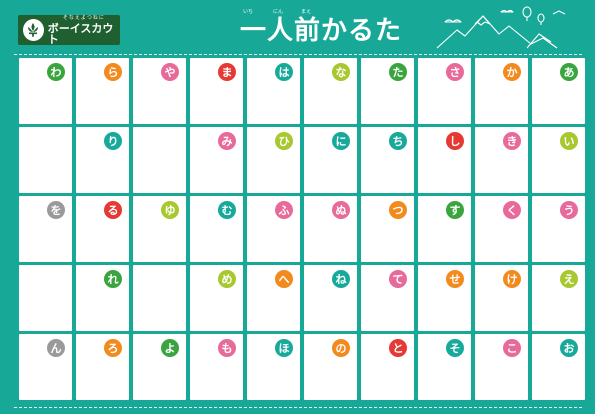 This screenshot has height=414, width=595. What do you see at coordinates (330, 298) in the screenshot?
I see `karuta-card: ね` at bounding box center [330, 298].